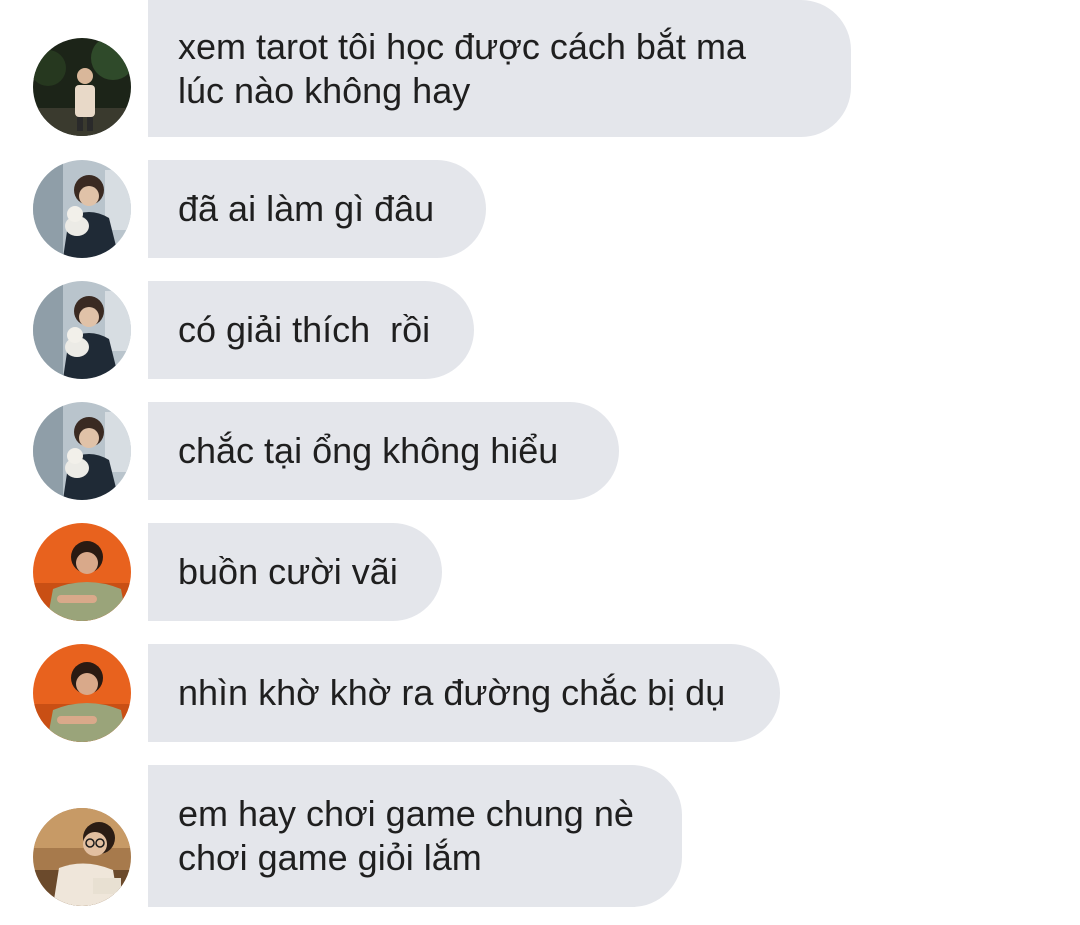 The image size is (1080, 925). I want to click on message-text: nhìn khờ khờ ra đường chắc bị dụ, so click(452, 692).